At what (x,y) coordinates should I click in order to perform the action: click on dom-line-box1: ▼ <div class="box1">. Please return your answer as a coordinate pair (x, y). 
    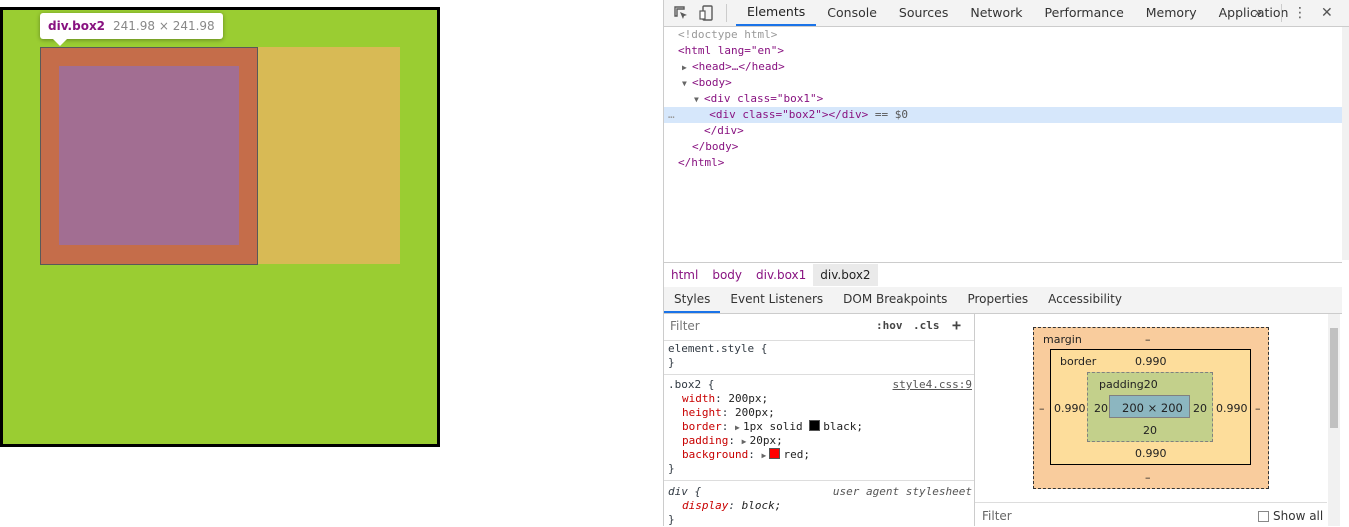
    Looking at the image, I should click on (1003, 99).